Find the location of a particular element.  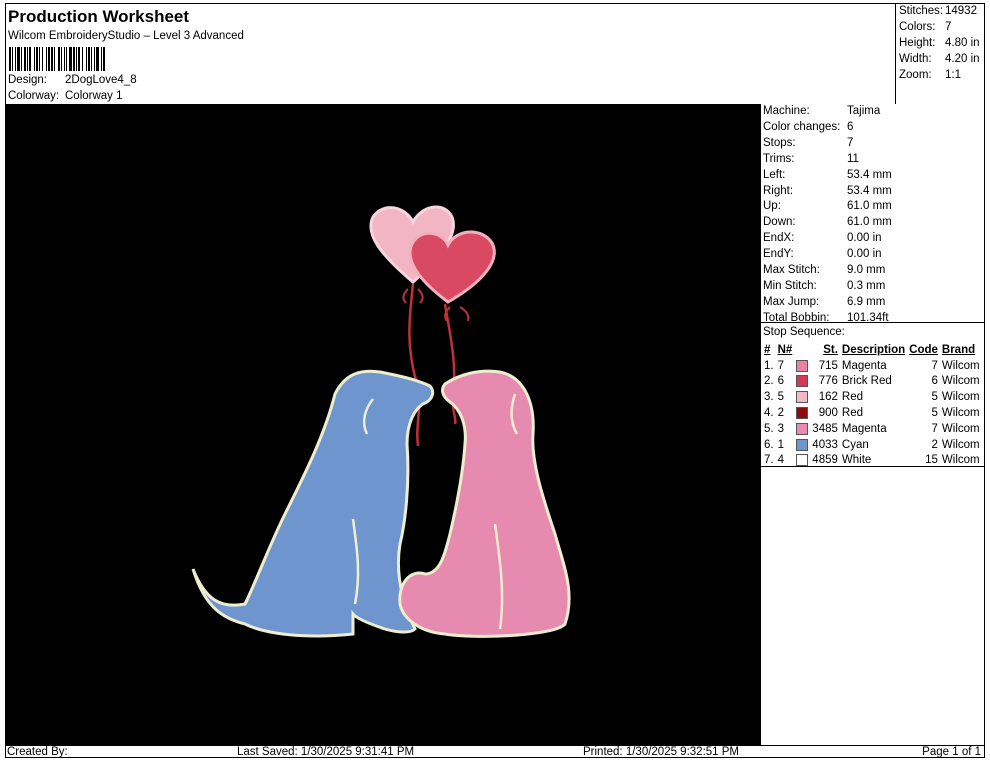

stitches-row: Stitches: 14932 is located at coordinates (938, 11).